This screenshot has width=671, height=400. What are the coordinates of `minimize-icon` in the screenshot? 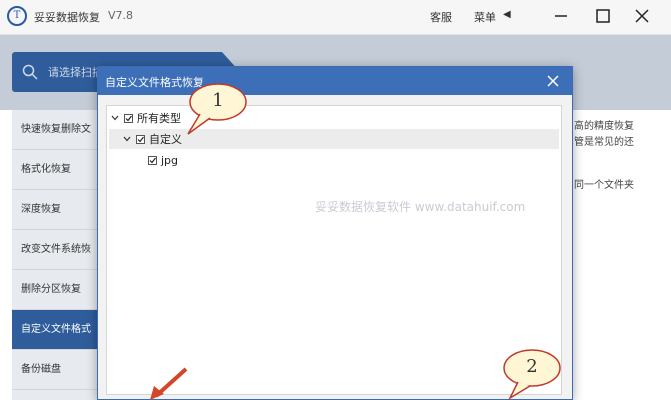 It's located at (561, 16).